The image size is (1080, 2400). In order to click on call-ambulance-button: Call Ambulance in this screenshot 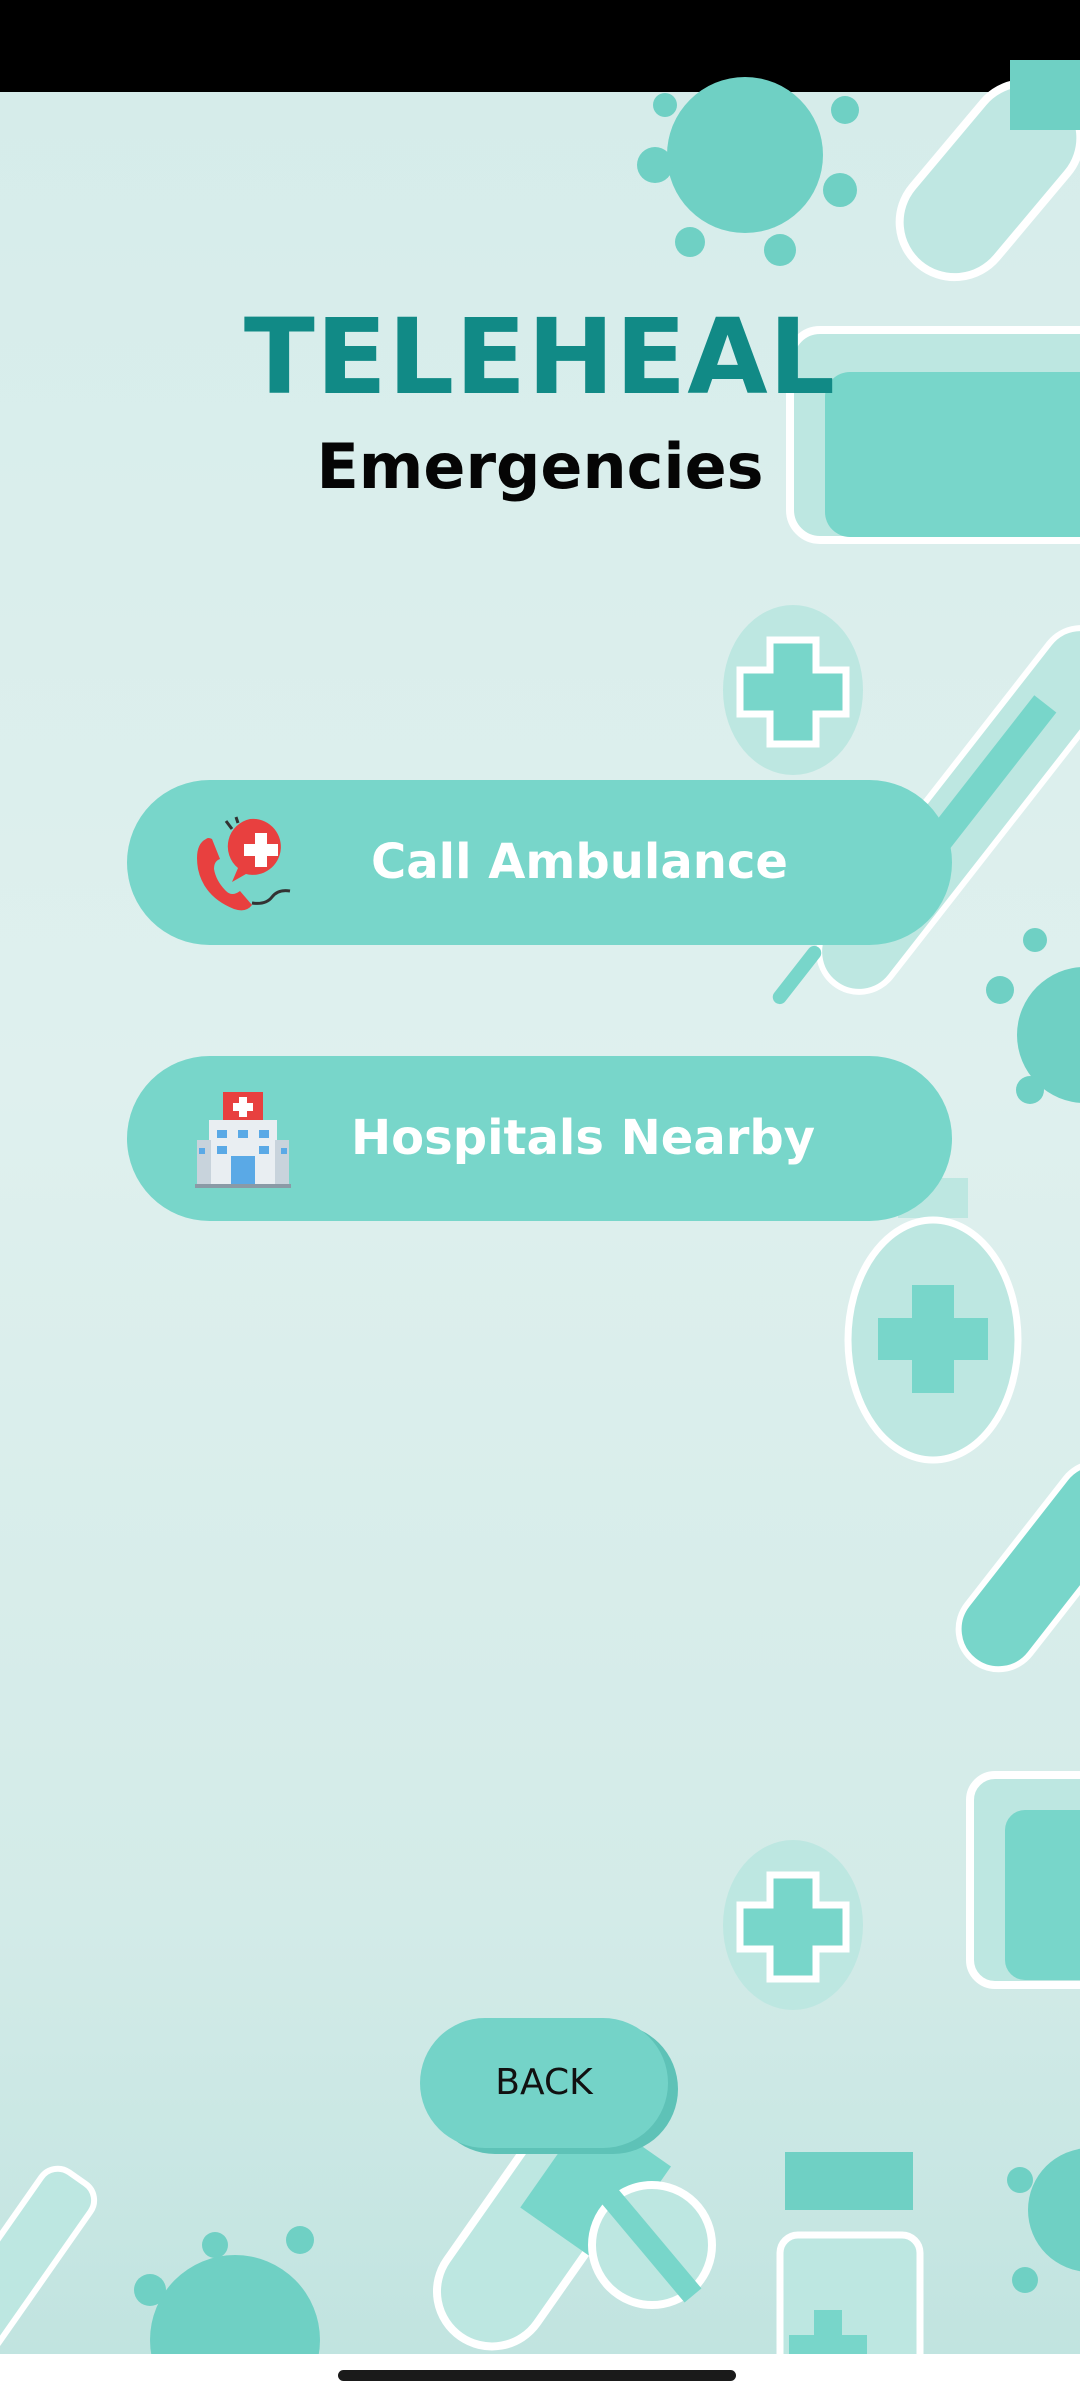, I will do `click(539, 862)`.